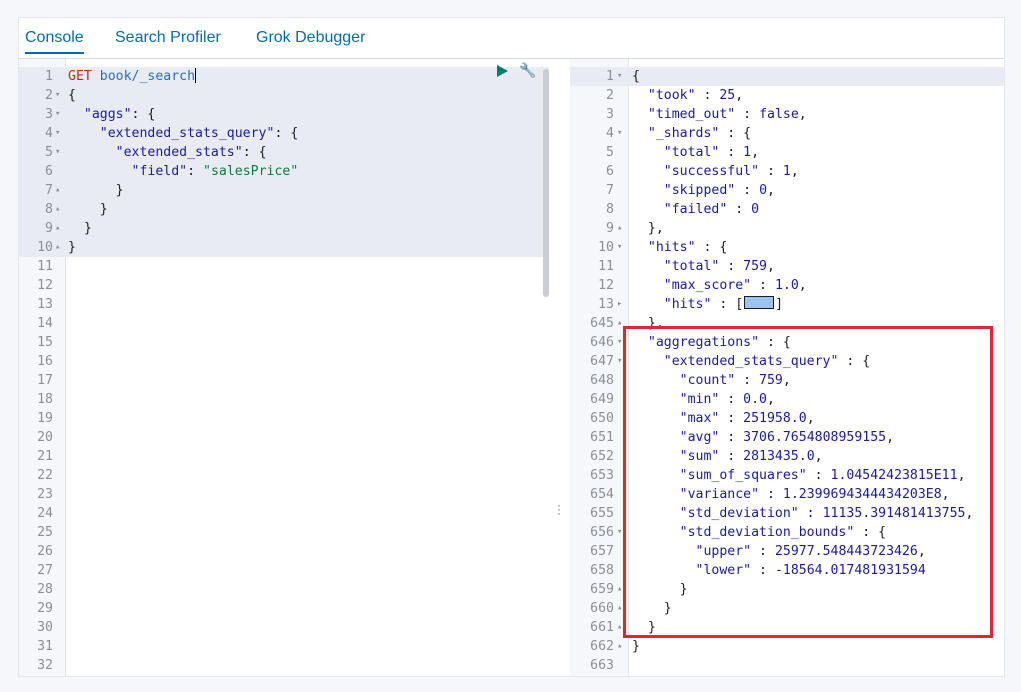 This screenshot has height=692, width=1021. Describe the element at coordinates (284, 342) in the screenshot. I see `request-line: 15` at that location.